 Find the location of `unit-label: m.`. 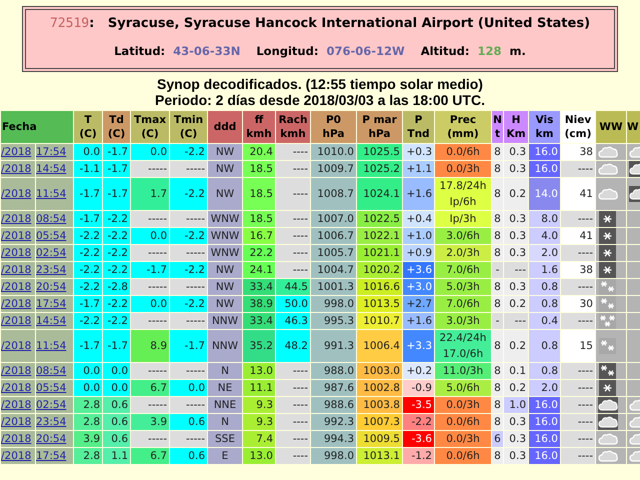

unit-label: m. is located at coordinates (518, 51).